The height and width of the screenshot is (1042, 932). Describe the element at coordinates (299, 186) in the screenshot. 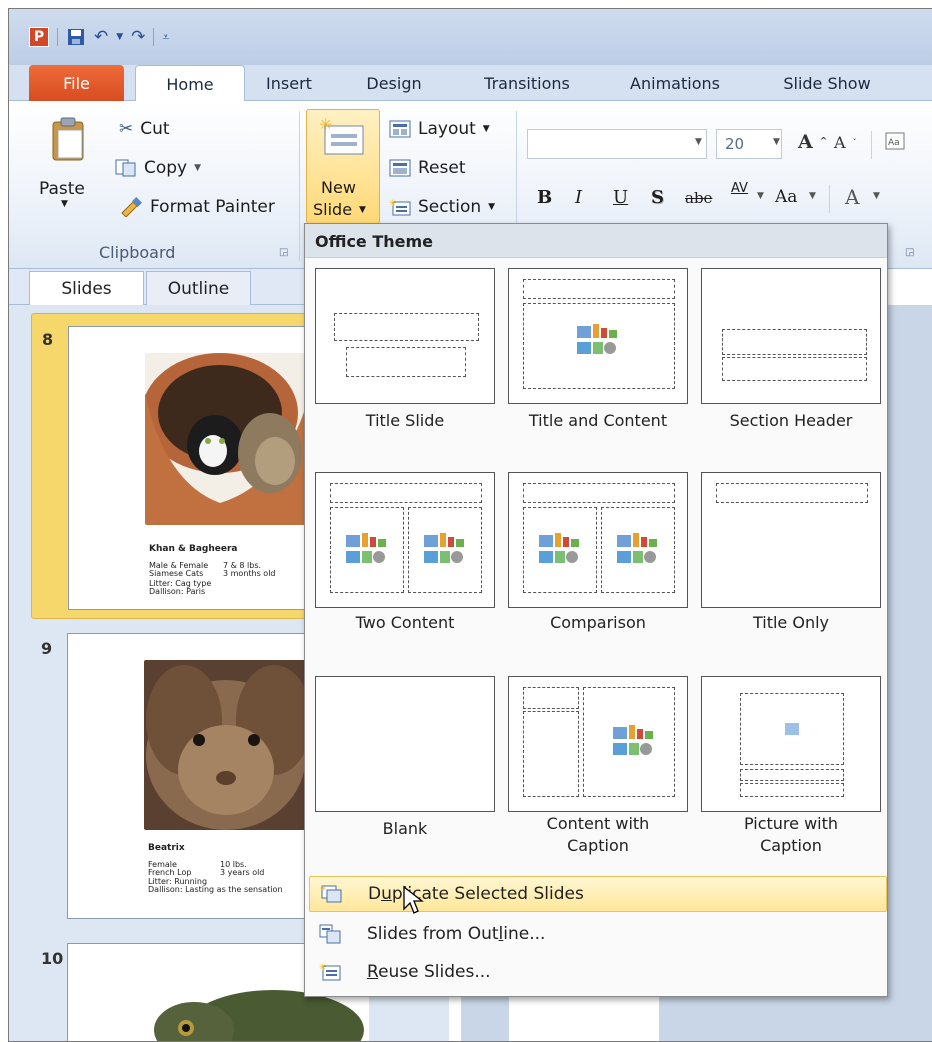

I see `group-separator` at that location.